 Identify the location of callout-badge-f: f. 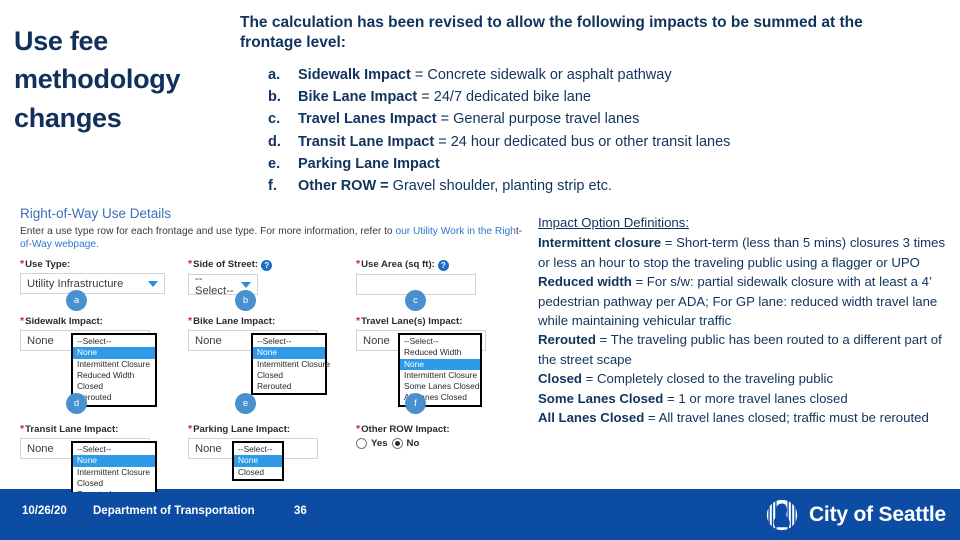
(415, 403).